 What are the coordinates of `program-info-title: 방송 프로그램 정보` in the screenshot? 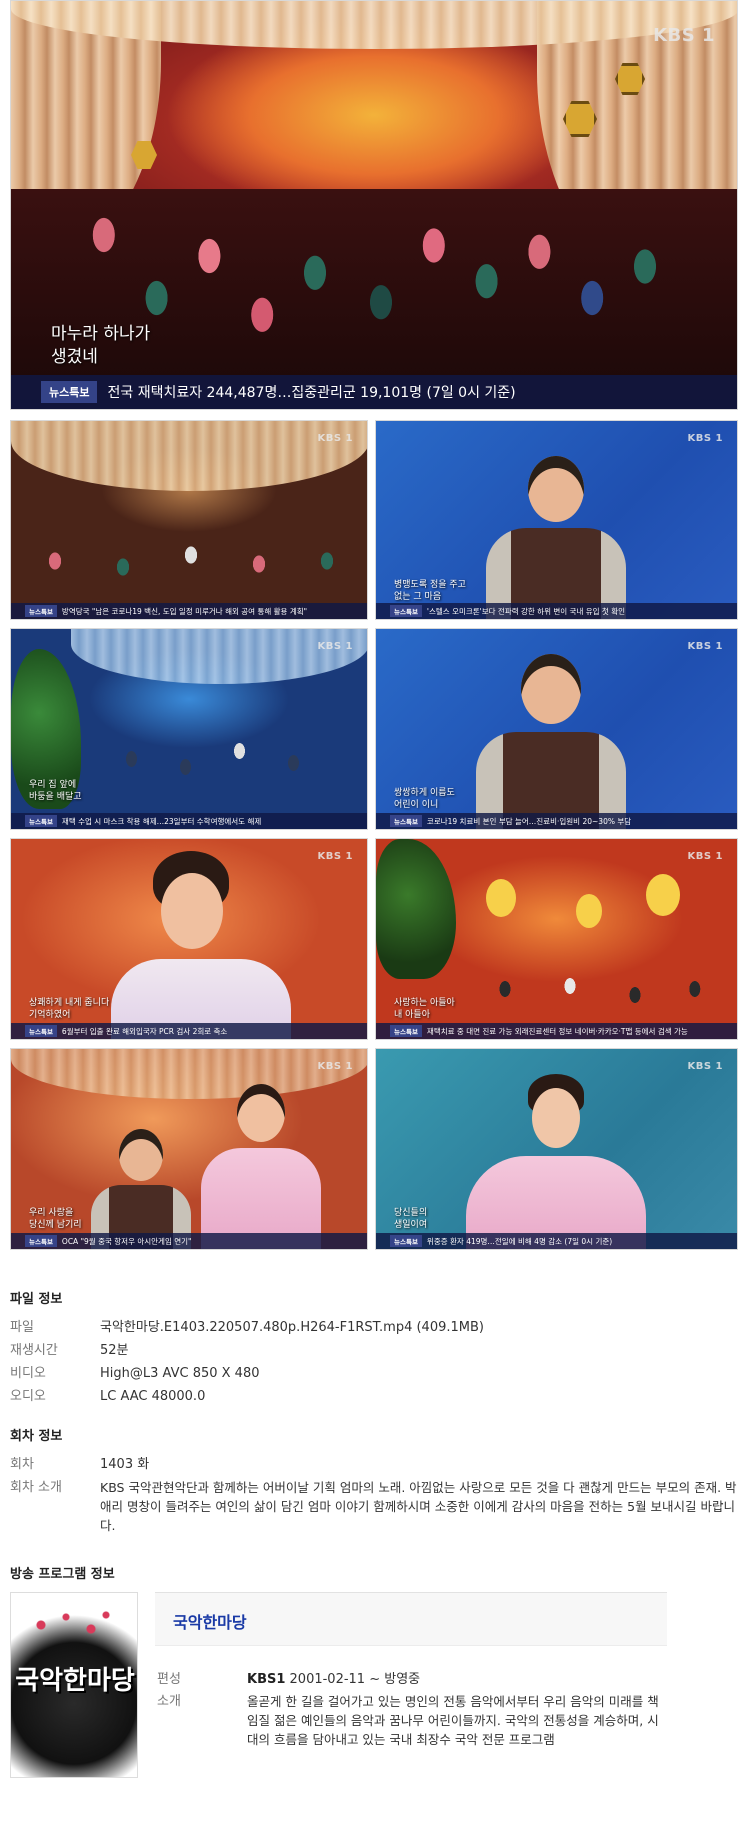 It's located at (62, 1574).